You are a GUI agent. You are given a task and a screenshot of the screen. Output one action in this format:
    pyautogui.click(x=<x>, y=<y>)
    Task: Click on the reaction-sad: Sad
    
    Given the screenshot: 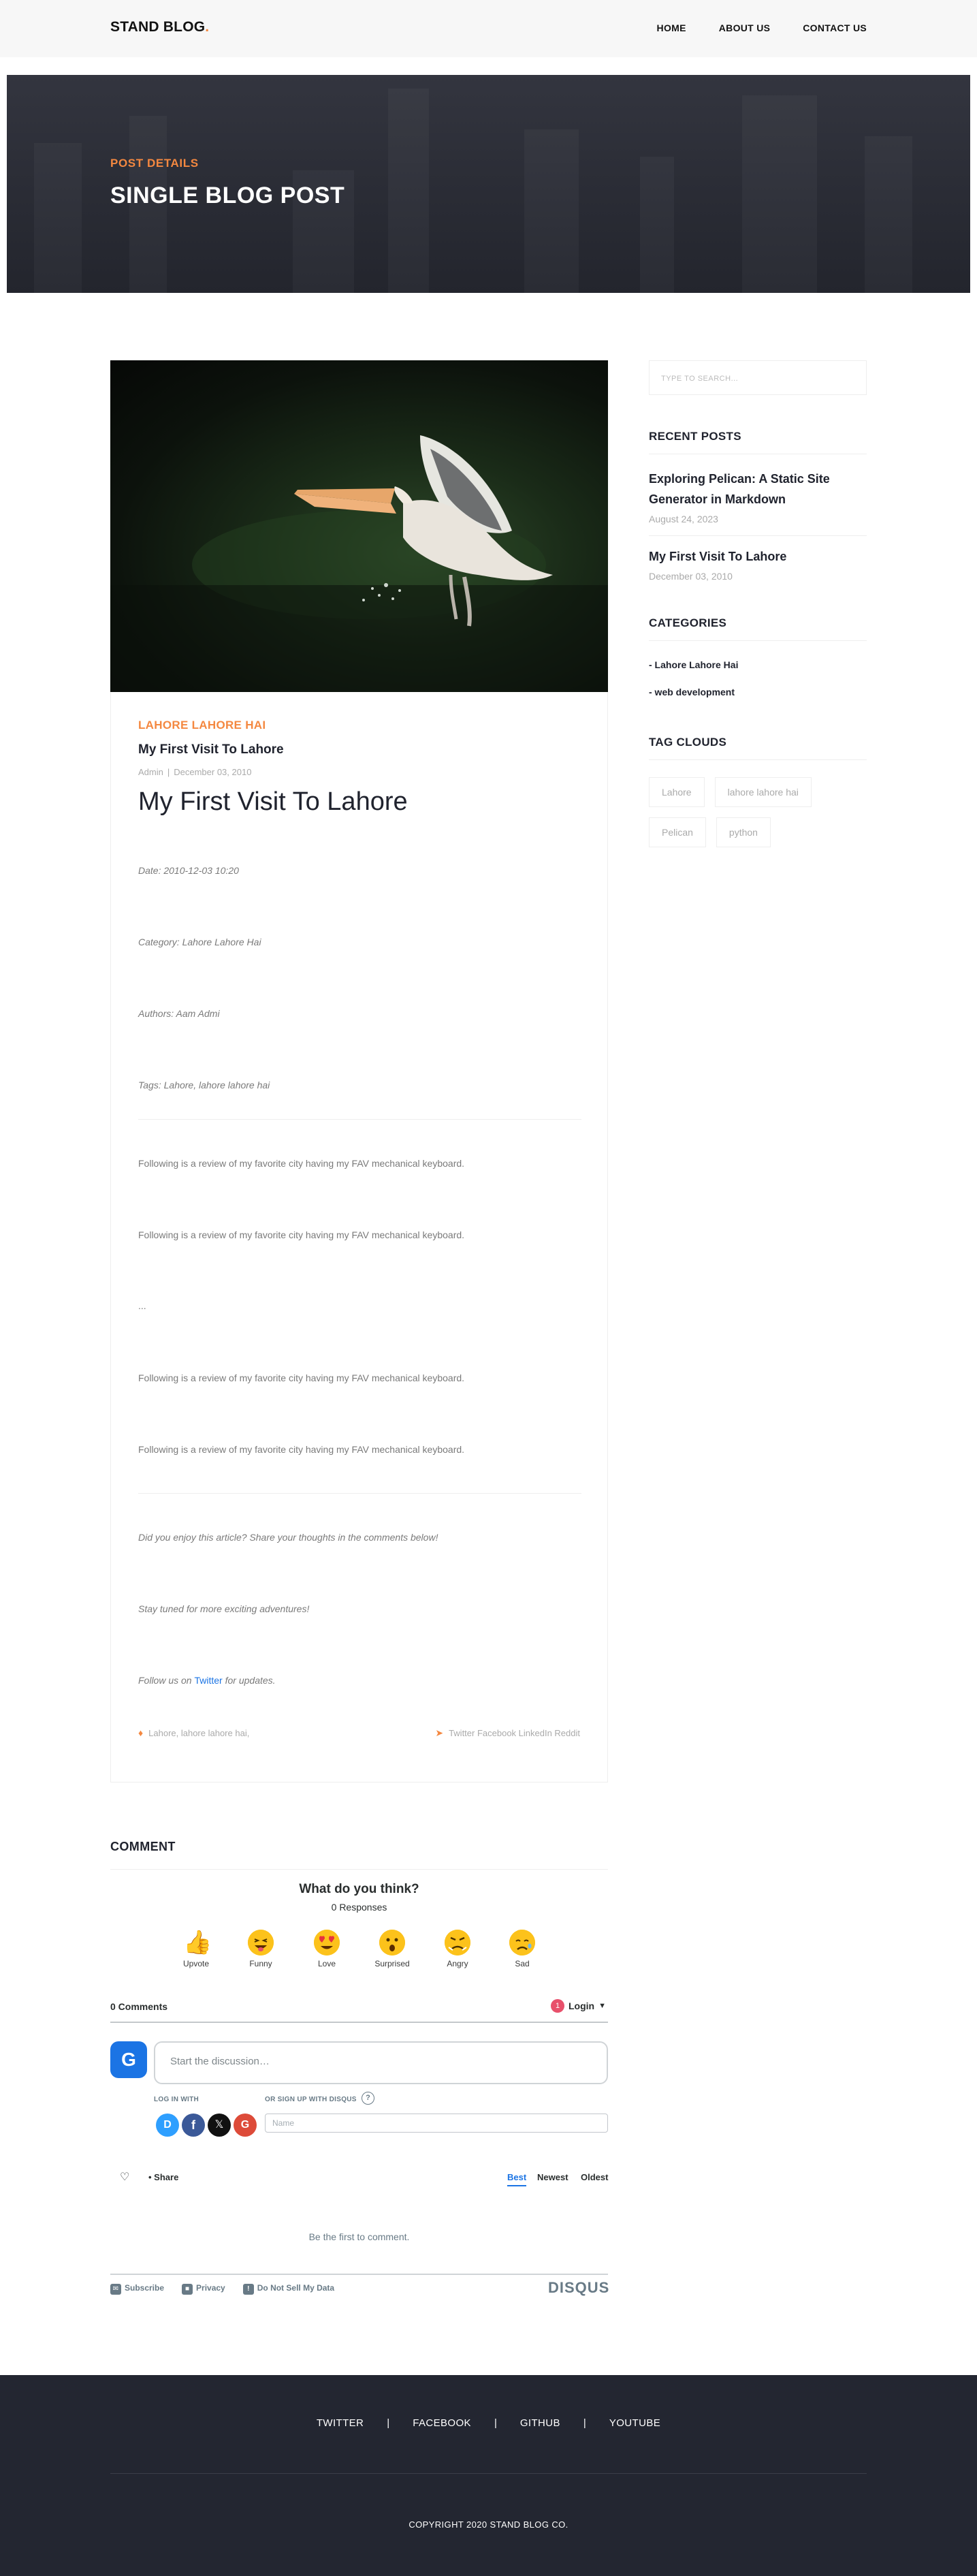 What is the action you would take?
    pyautogui.click(x=522, y=1949)
    